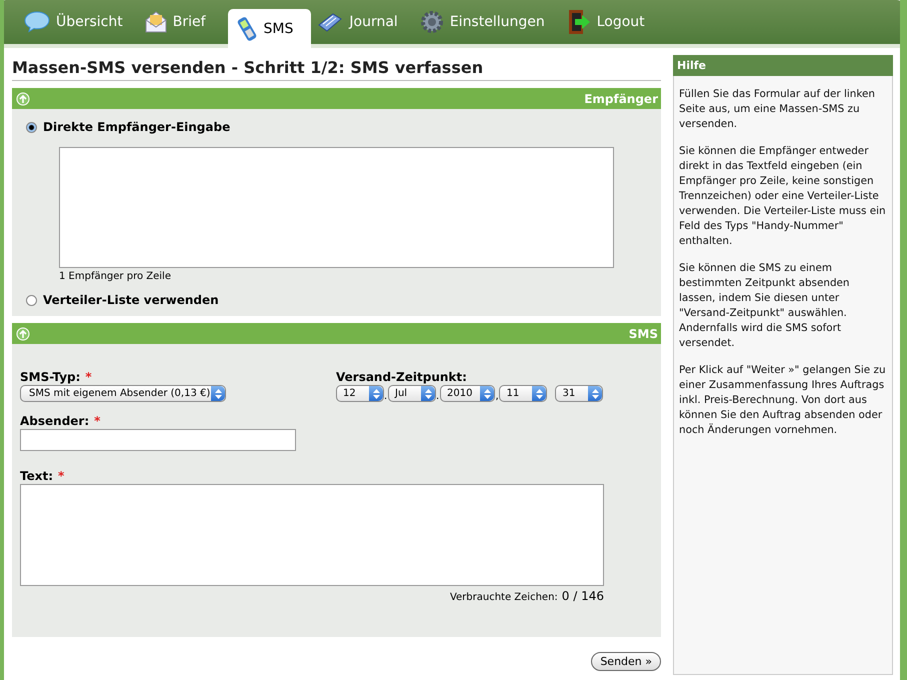 Image resolution: width=907 pixels, height=680 pixels. I want to click on send-button: Senden », so click(626, 661).